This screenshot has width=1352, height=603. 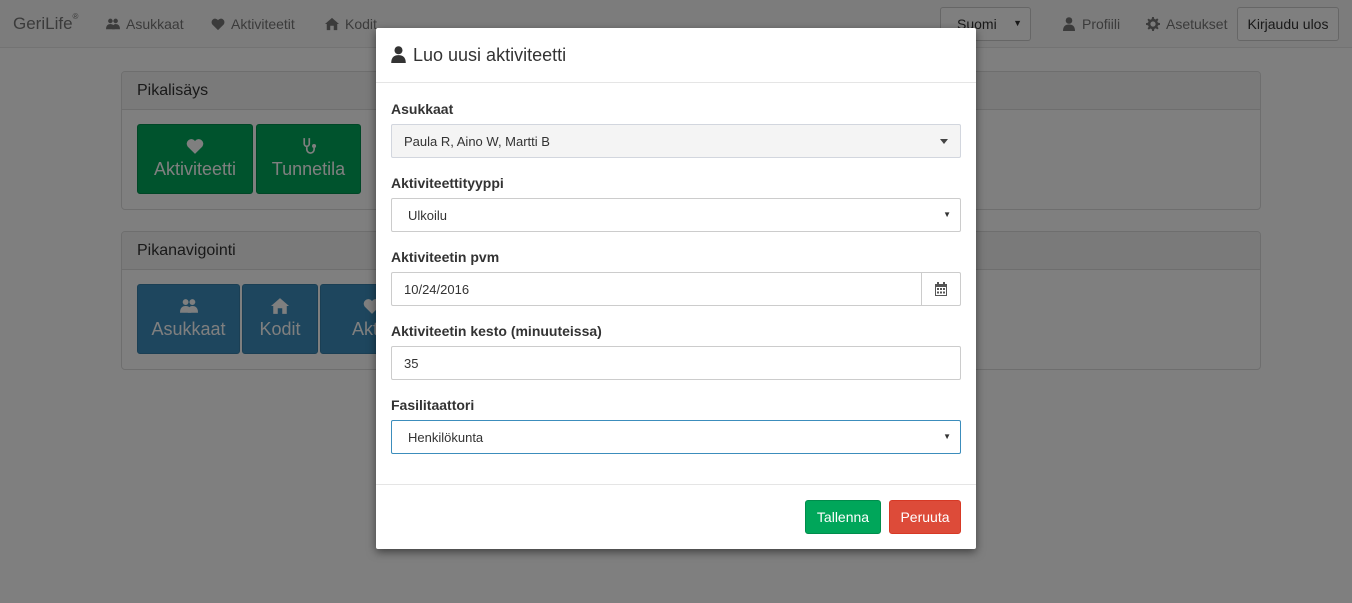 What do you see at coordinates (925, 517) in the screenshot?
I see `cancel-button: Peruuta` at bounding box center [925, 517].